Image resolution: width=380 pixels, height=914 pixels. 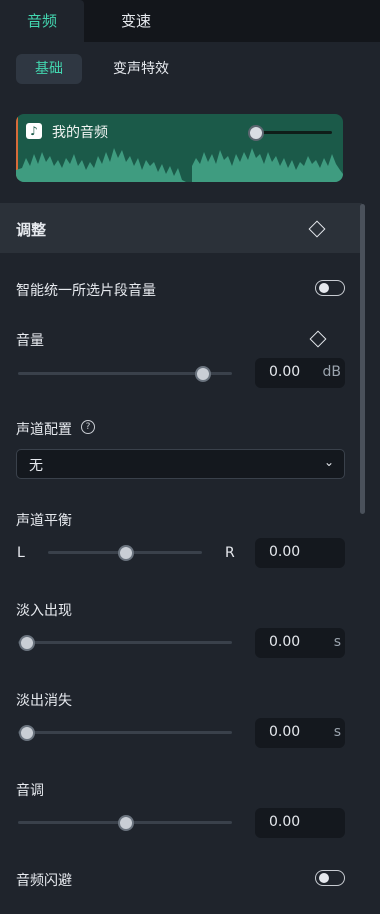 What do you see at coordinates (36, 466) in the screenshot?
I see `channel-config-value: 无` at bounding box center [36, 466].